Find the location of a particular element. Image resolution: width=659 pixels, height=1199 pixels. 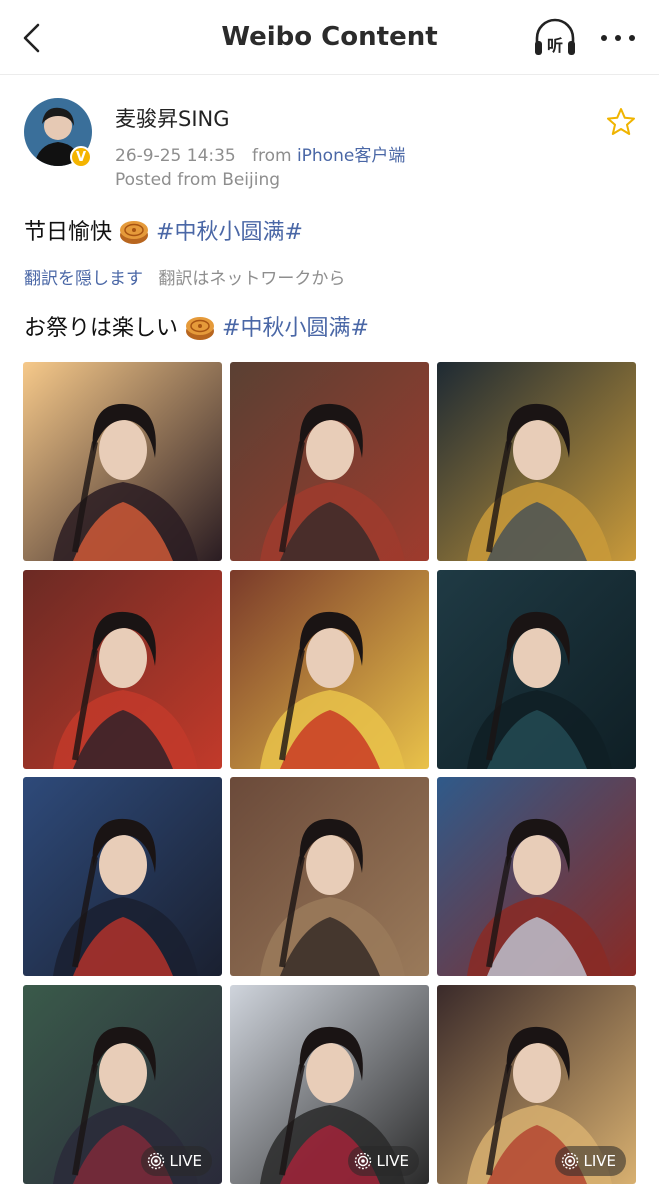

translated-text: お祭りは楽しい #中秋小圆满# is located at coordinates (196, 326).